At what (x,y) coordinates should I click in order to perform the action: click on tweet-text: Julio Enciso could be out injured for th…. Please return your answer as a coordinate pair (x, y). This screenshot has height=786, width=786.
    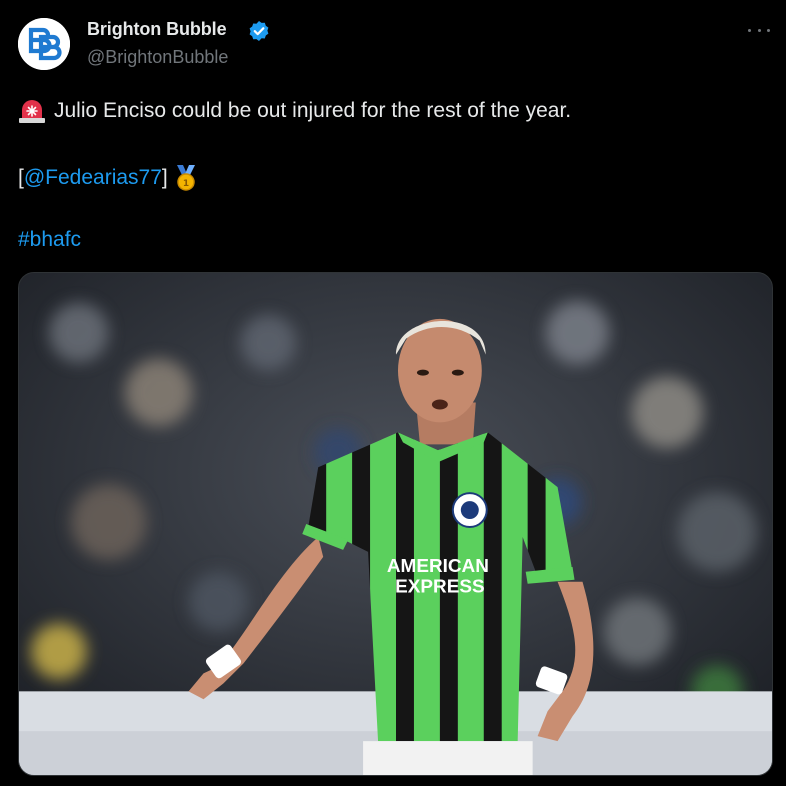
    Looking at the image, I should click on (313, 110).